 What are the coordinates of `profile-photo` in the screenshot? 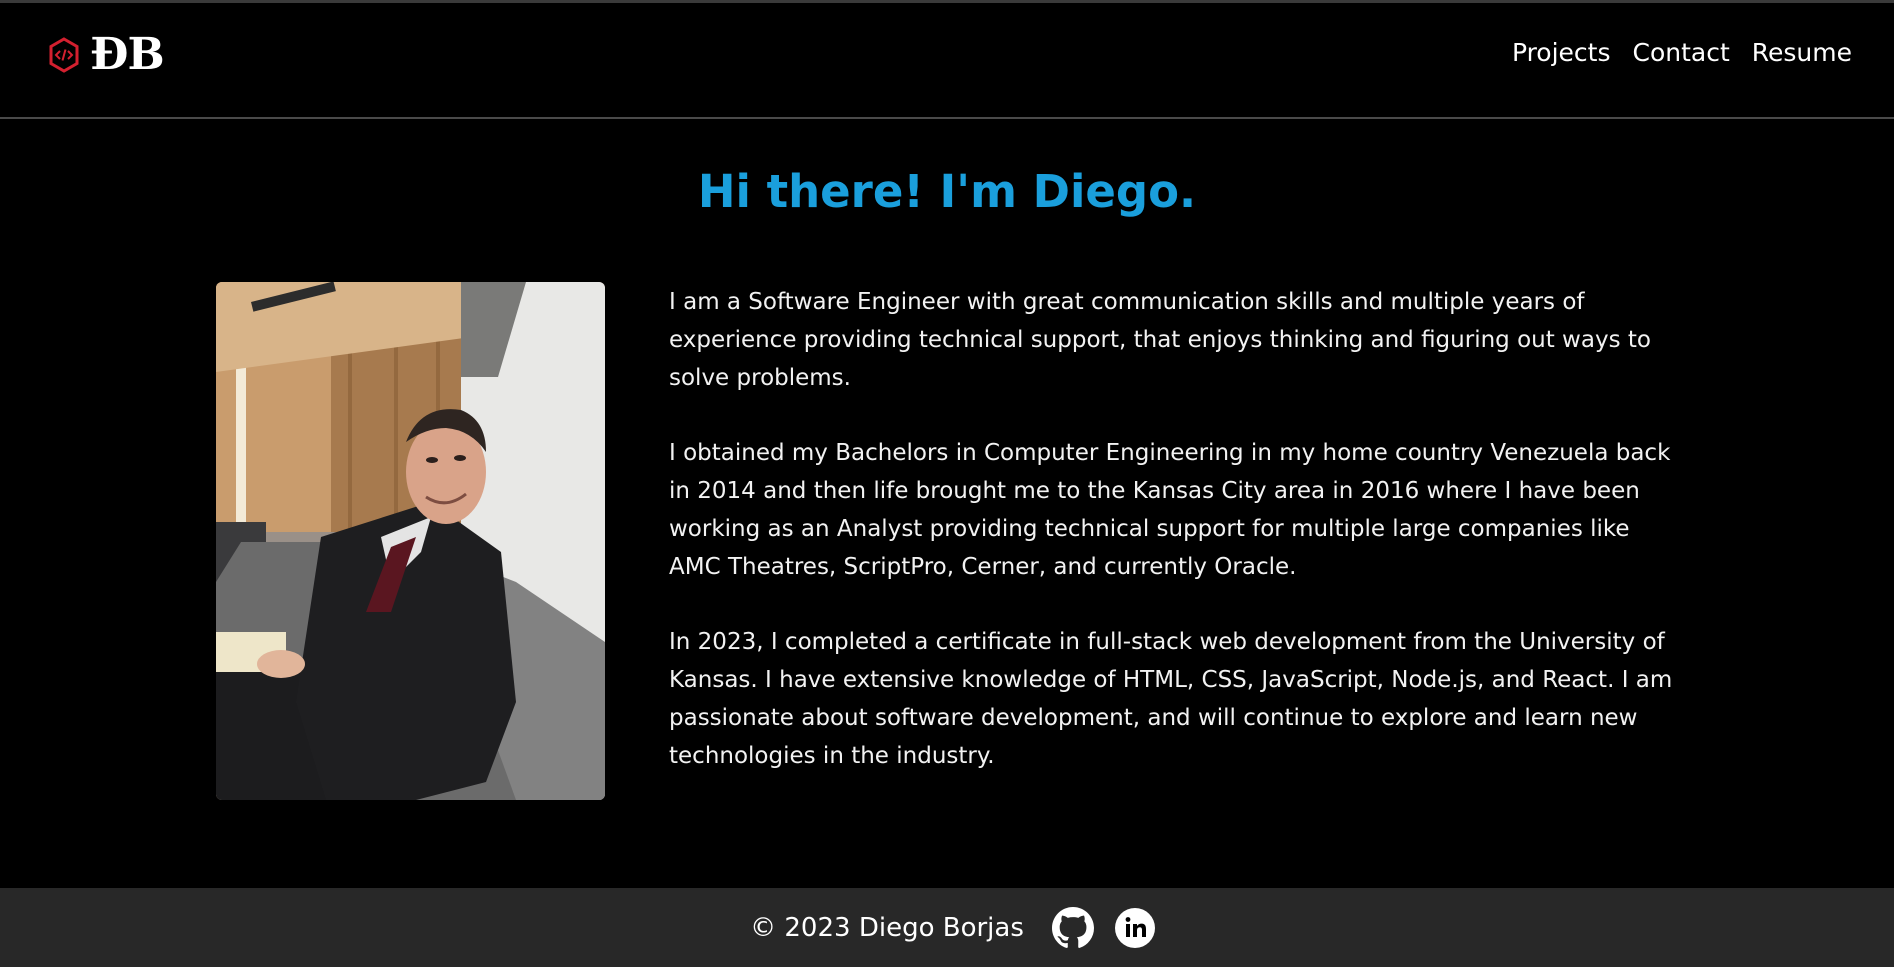 It's located at (410, 541).